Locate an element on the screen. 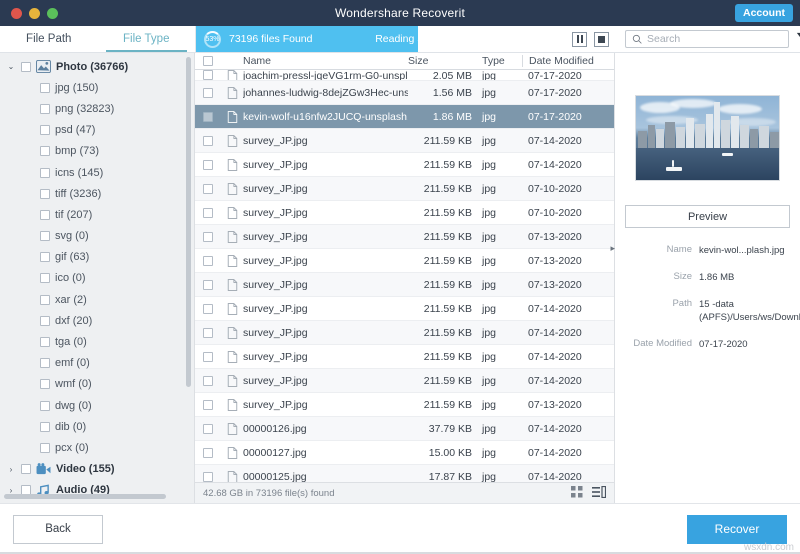 Image resolution: width=800 pixels, height=554 pixels. sidebar-item-png: png (32823) is located at coordinates (97, 108).